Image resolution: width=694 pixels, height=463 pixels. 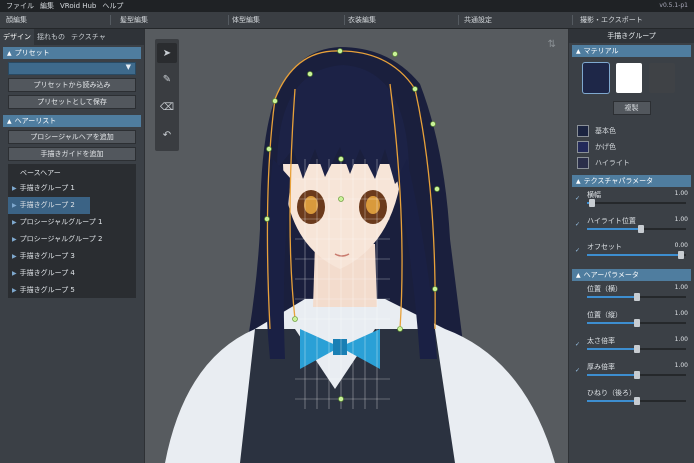 What do you see at coordinates (611, 275) in the screenshot?
I see `section-title: ヘアーパラメータ` at bounding box center [611, 275].